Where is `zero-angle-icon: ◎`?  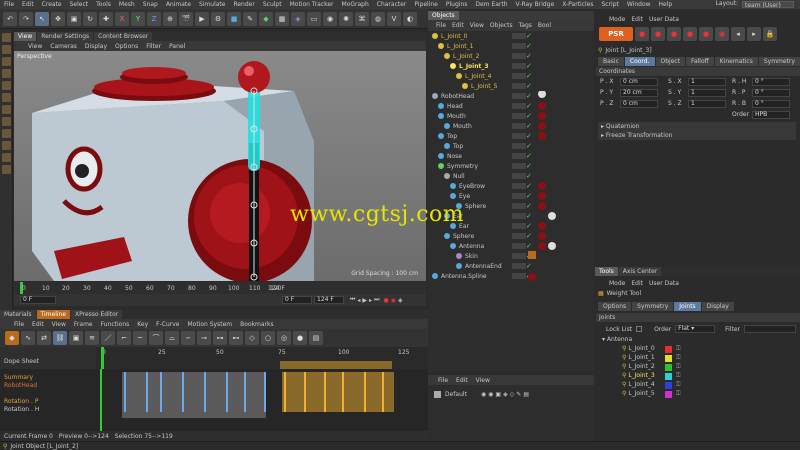
zero-angle-icon: ◎ is located at coordinates (284, 338).